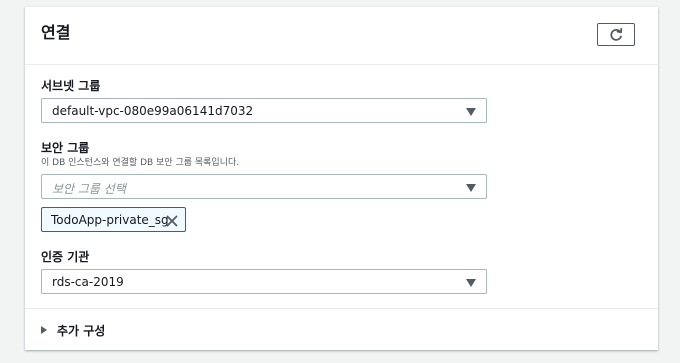 The image size is (680, 363). Describe the element at coordinates (140, 163) in the screenshot. I see `security-group-description: 이 DB 인스턴스와 연결할 DB 보안 그룹 목록입니다.` at that location.